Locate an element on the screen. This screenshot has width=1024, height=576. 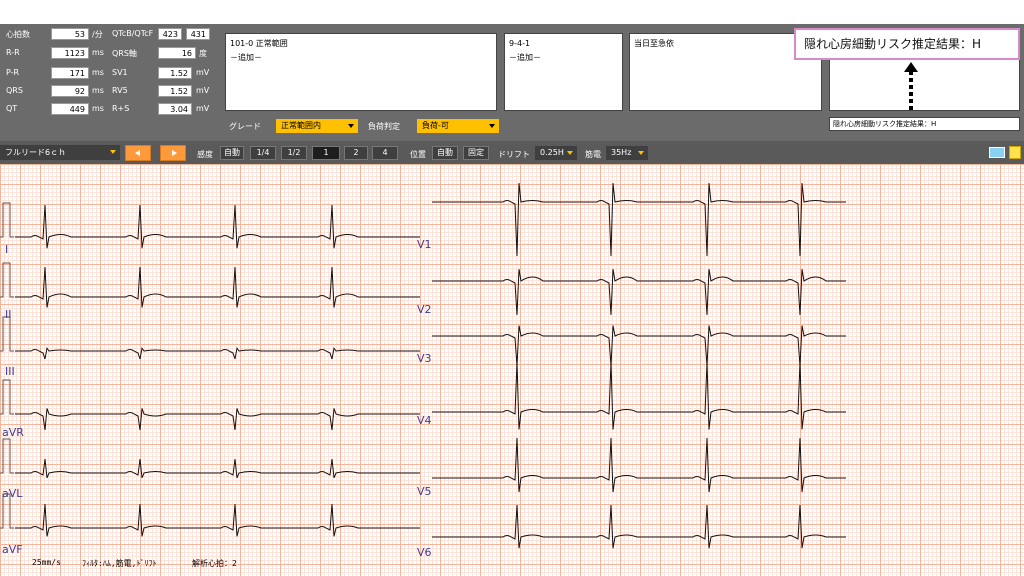
trace-V4 is located at coordinates (639, 395).